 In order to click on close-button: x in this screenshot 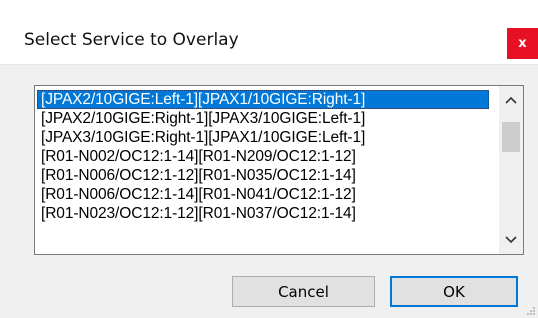, I will do `click(522, 43)`.